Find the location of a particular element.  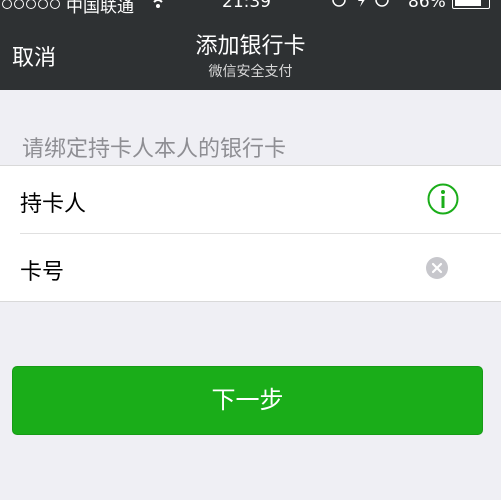

status-indicators is located at coordinates (362, 6).